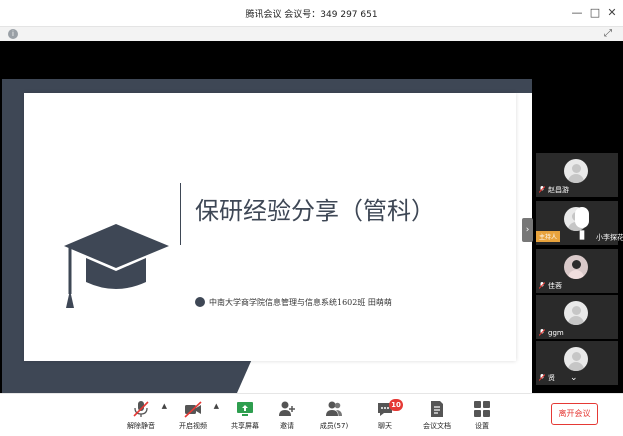  I want to click on window-title: 腾讯会议 会议号：349 297 651, so click(311, 15).